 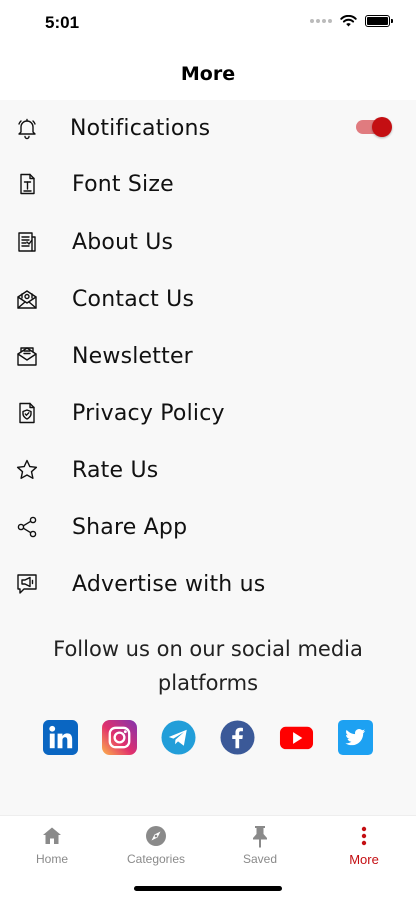 What do you see at coordinates (51, 859) in the screenshot?
I see `tab-label: Home` at bounding box center [51, 859].